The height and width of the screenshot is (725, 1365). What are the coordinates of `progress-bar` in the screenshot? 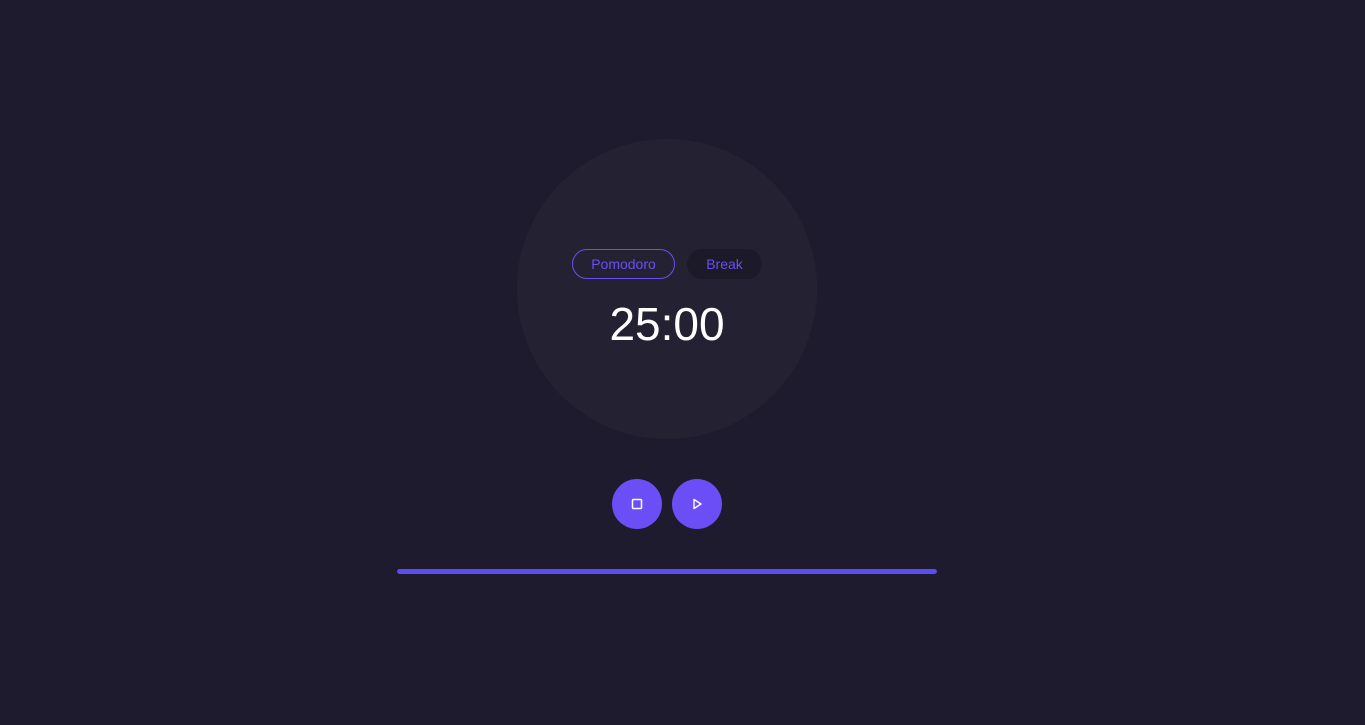 It's located at (667, 571).